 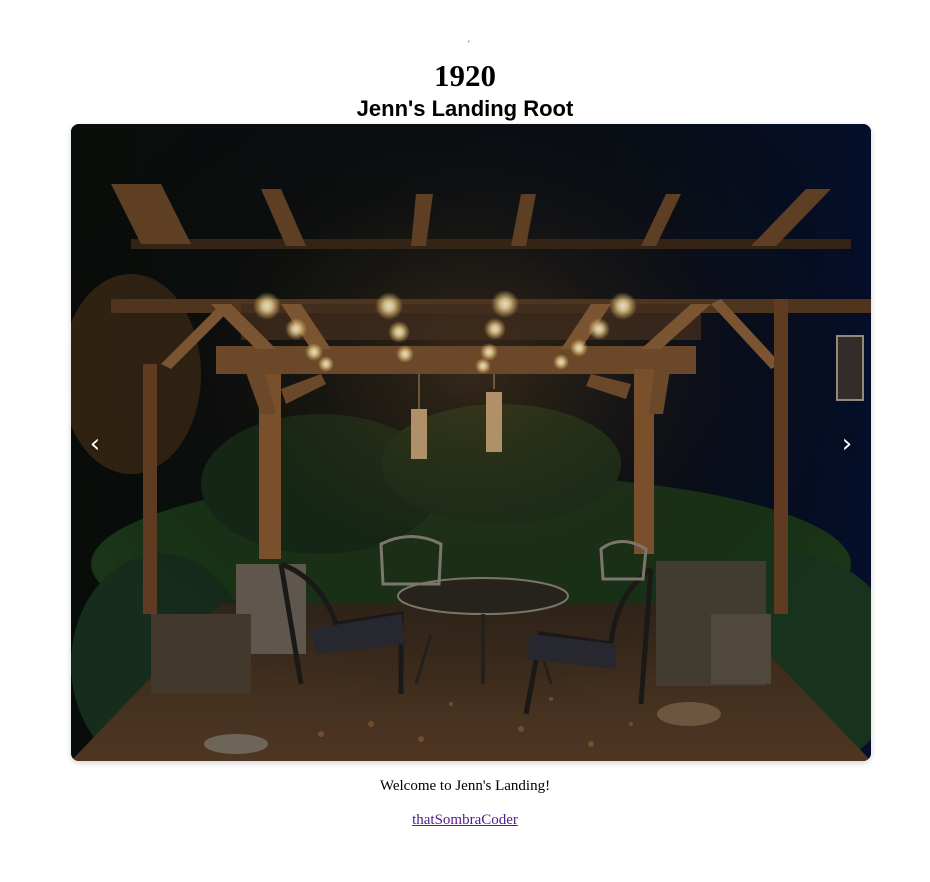 What do you see at coordinates (469, 44) in the screenshot?
I see `decorative-mark: '` at bounding box center [469, 44].